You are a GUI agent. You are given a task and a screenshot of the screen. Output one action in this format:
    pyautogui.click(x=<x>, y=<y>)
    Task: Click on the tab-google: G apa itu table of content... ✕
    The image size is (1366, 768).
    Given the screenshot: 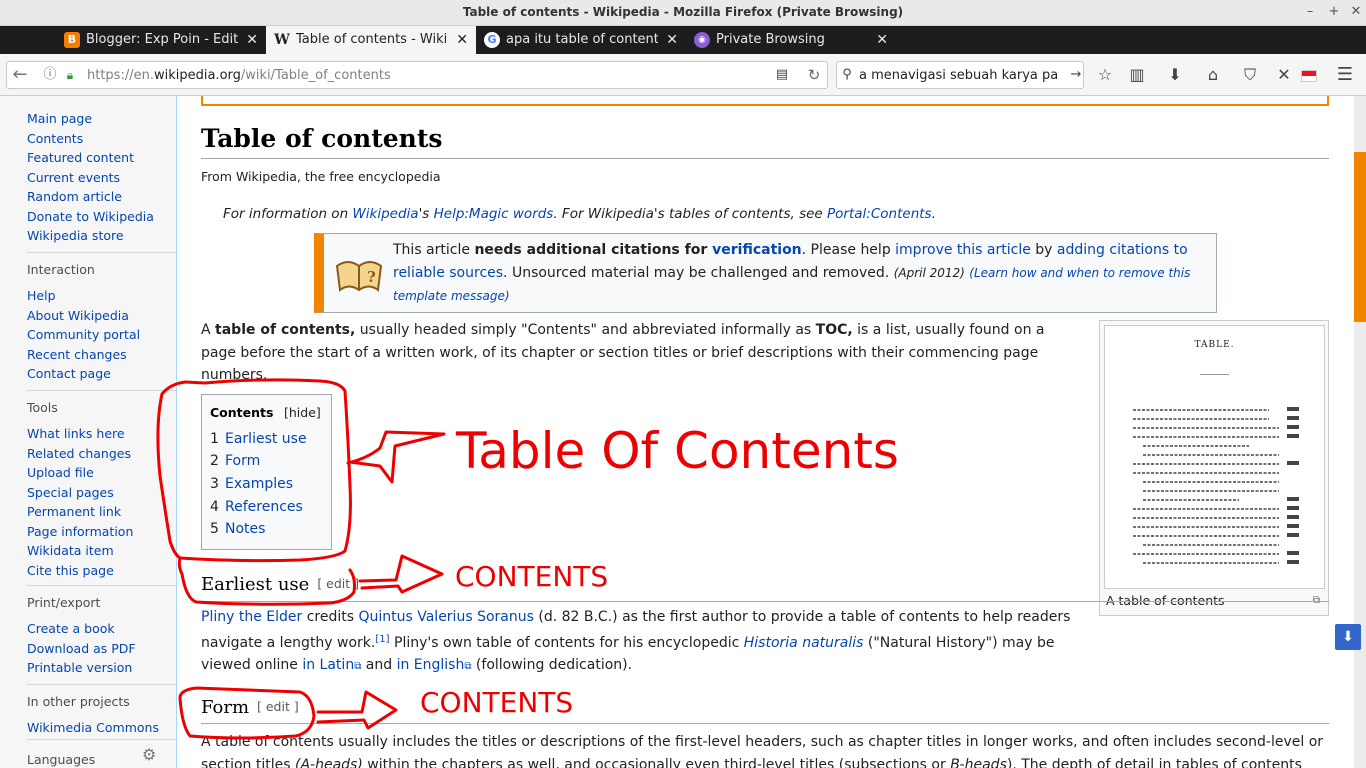 What is the action you would take?
    pyautogui.click(x=581, y=40)
    